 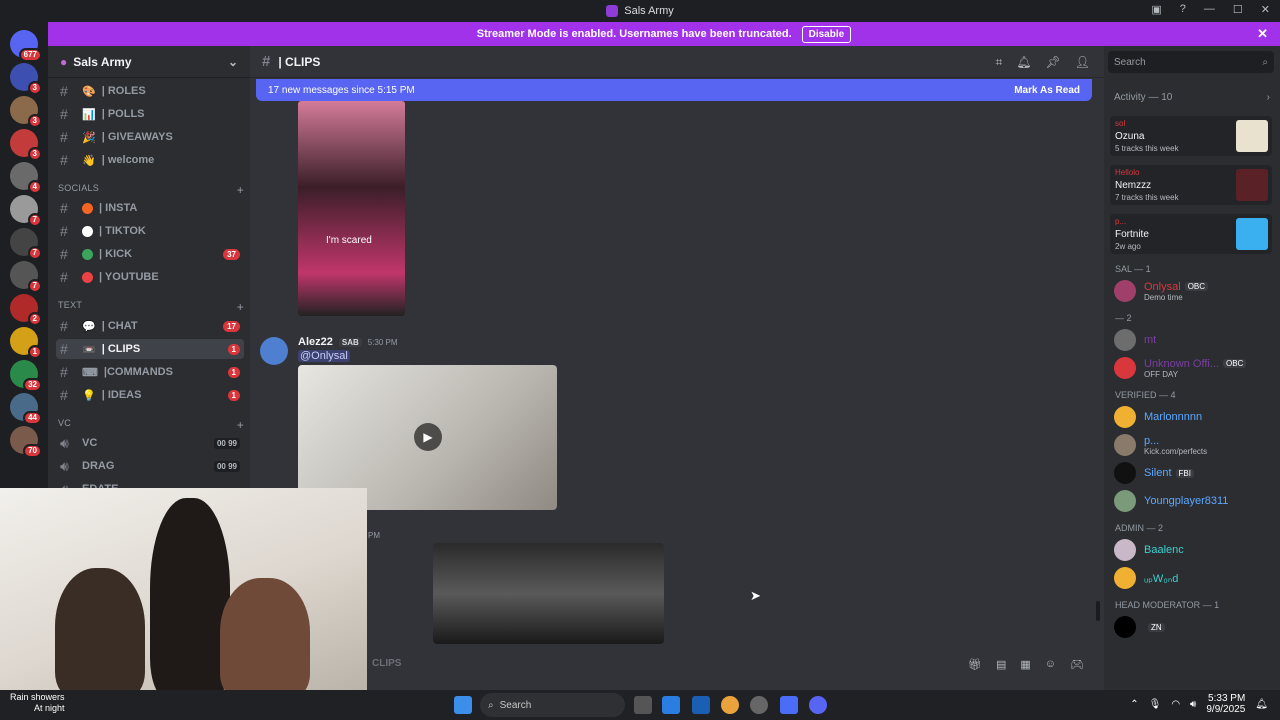 What do you see at coordinates (1147, 197) in the screenshot?
I see `activity-detail: 7 tracks this week` at bounding box center [1147, 197].